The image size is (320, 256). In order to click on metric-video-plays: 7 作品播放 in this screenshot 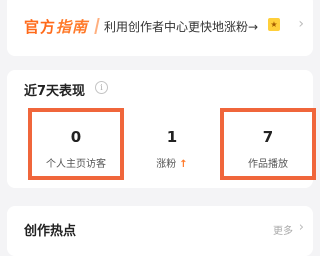, I will do `click(268, 144)`.